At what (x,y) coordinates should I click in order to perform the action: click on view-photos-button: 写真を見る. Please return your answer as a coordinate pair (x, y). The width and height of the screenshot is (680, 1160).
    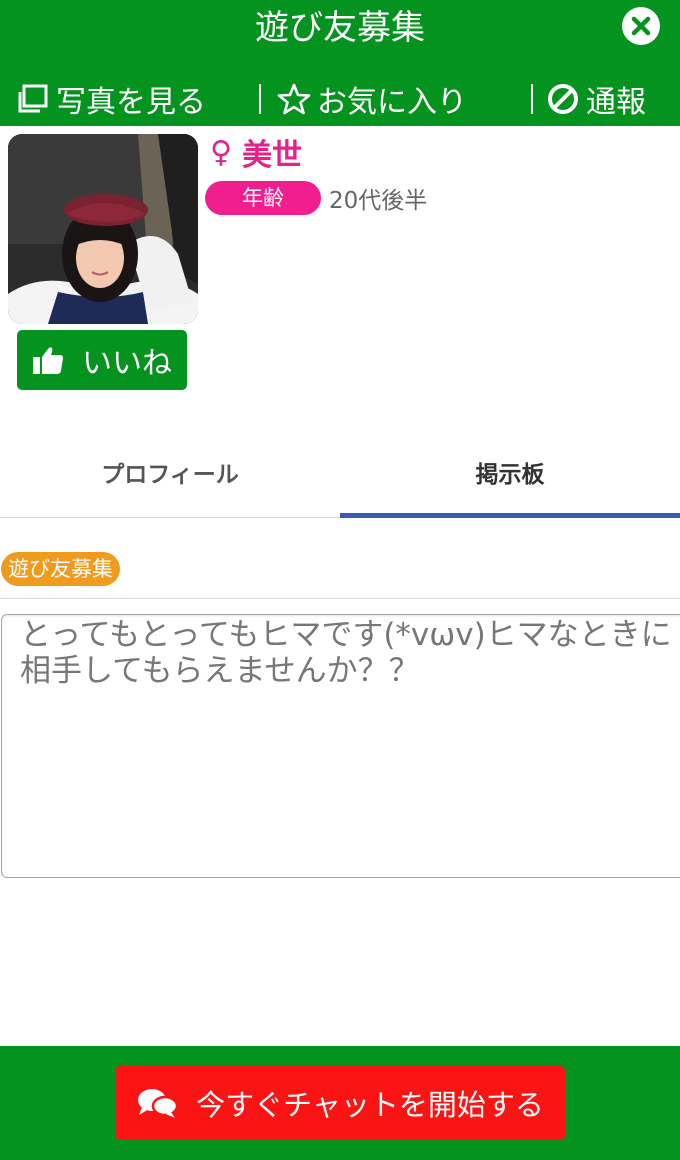
    Looking at the image, I should click on (111, 99).